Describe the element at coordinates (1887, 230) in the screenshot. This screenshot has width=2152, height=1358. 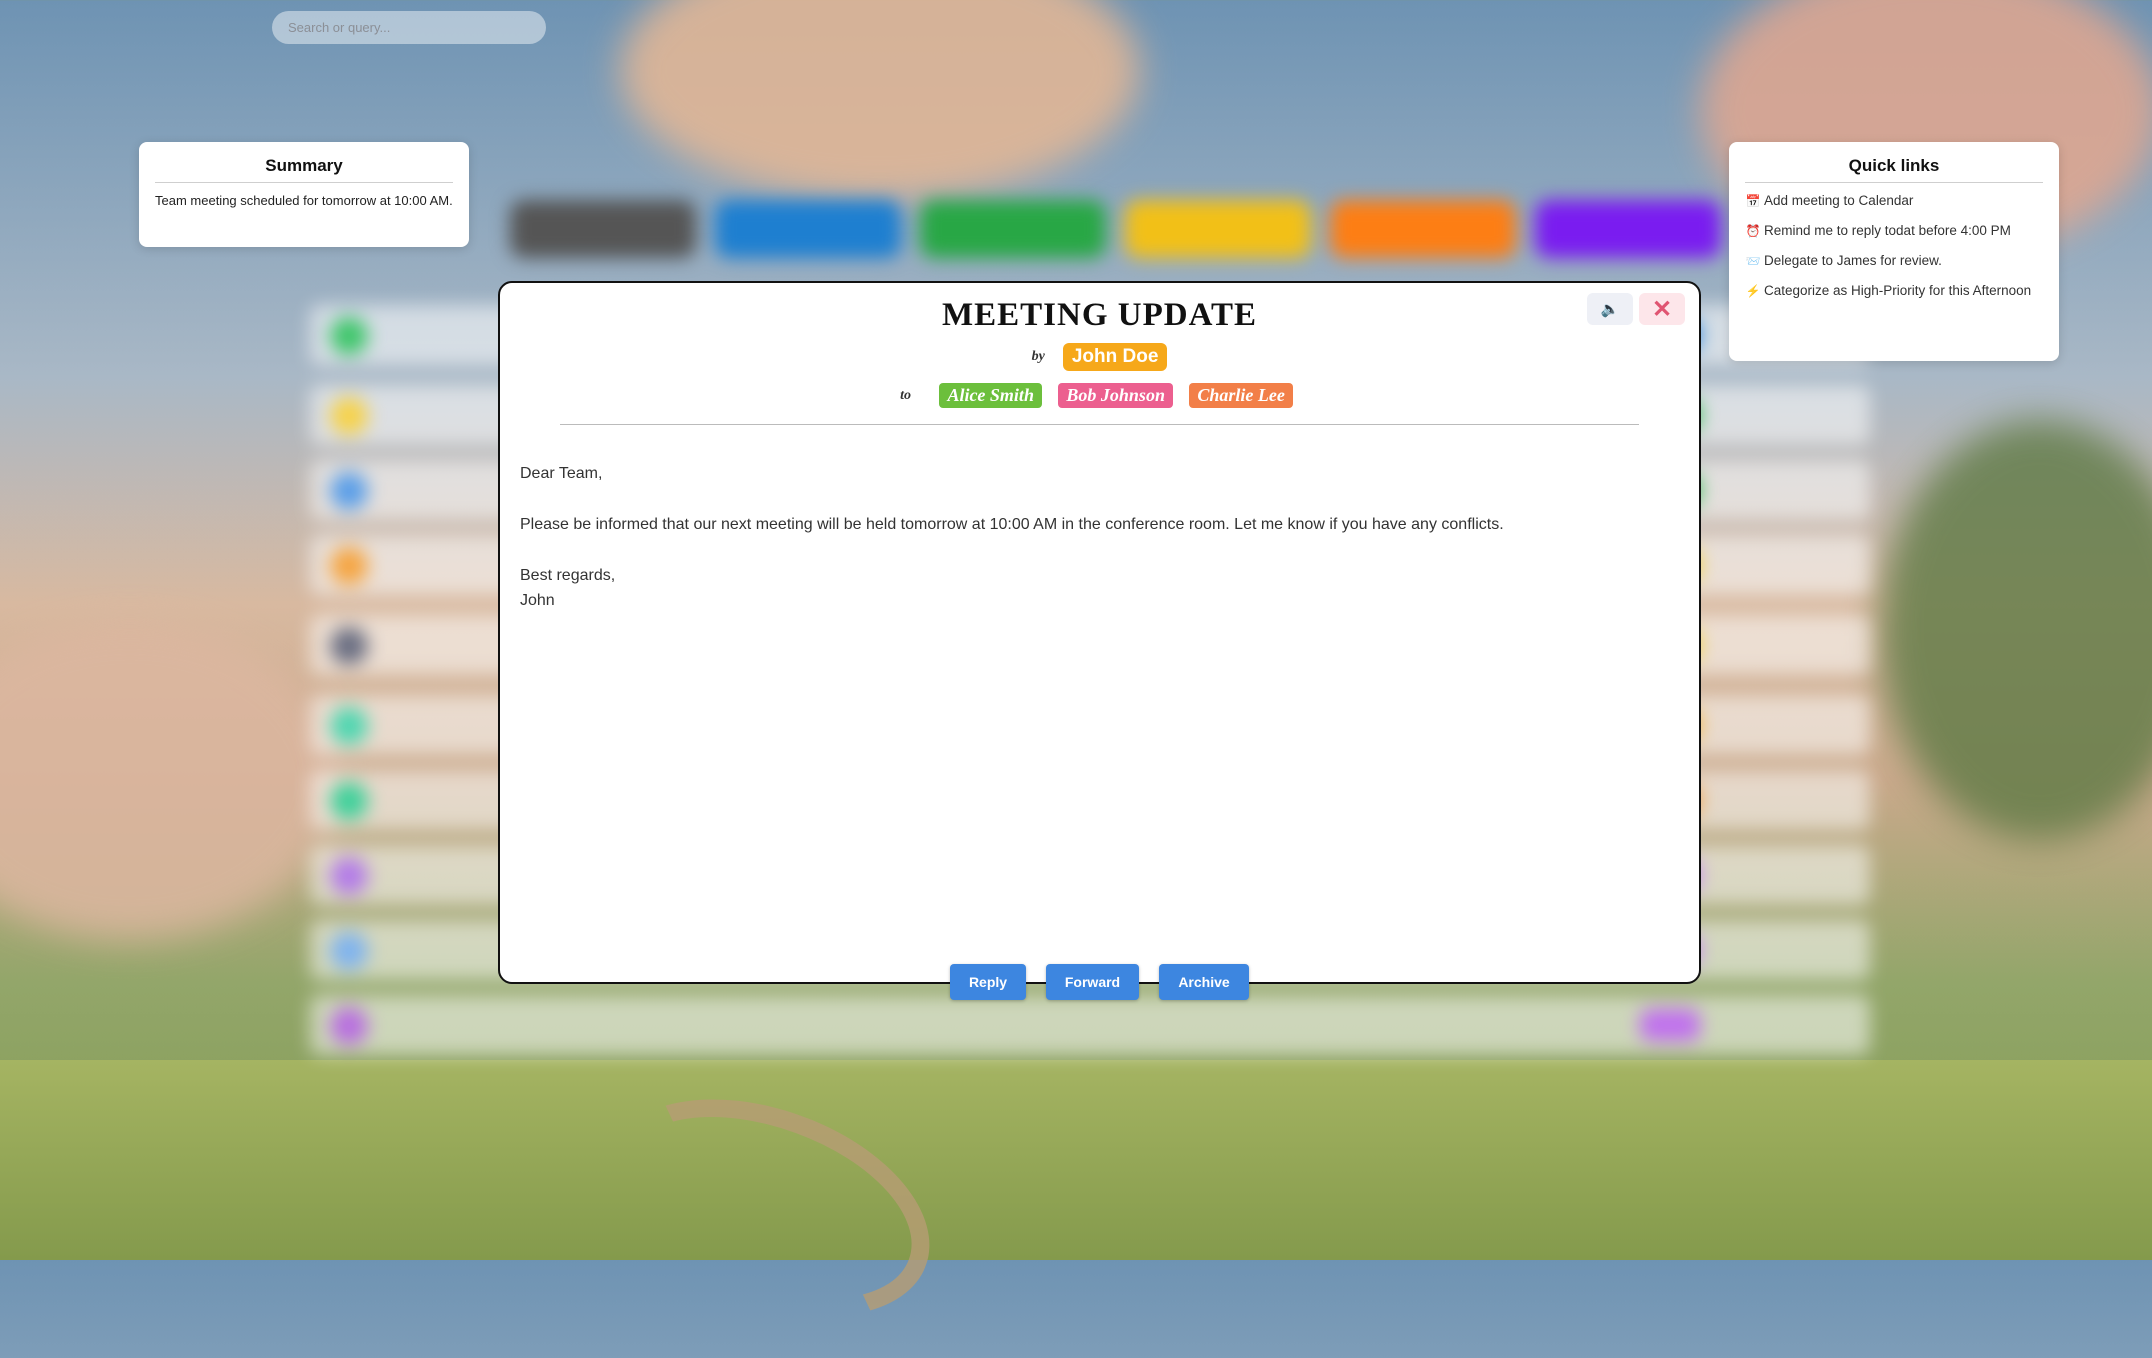
I see `quick-link-label: Remind me to reply todat before 4:00 PM` at that location.